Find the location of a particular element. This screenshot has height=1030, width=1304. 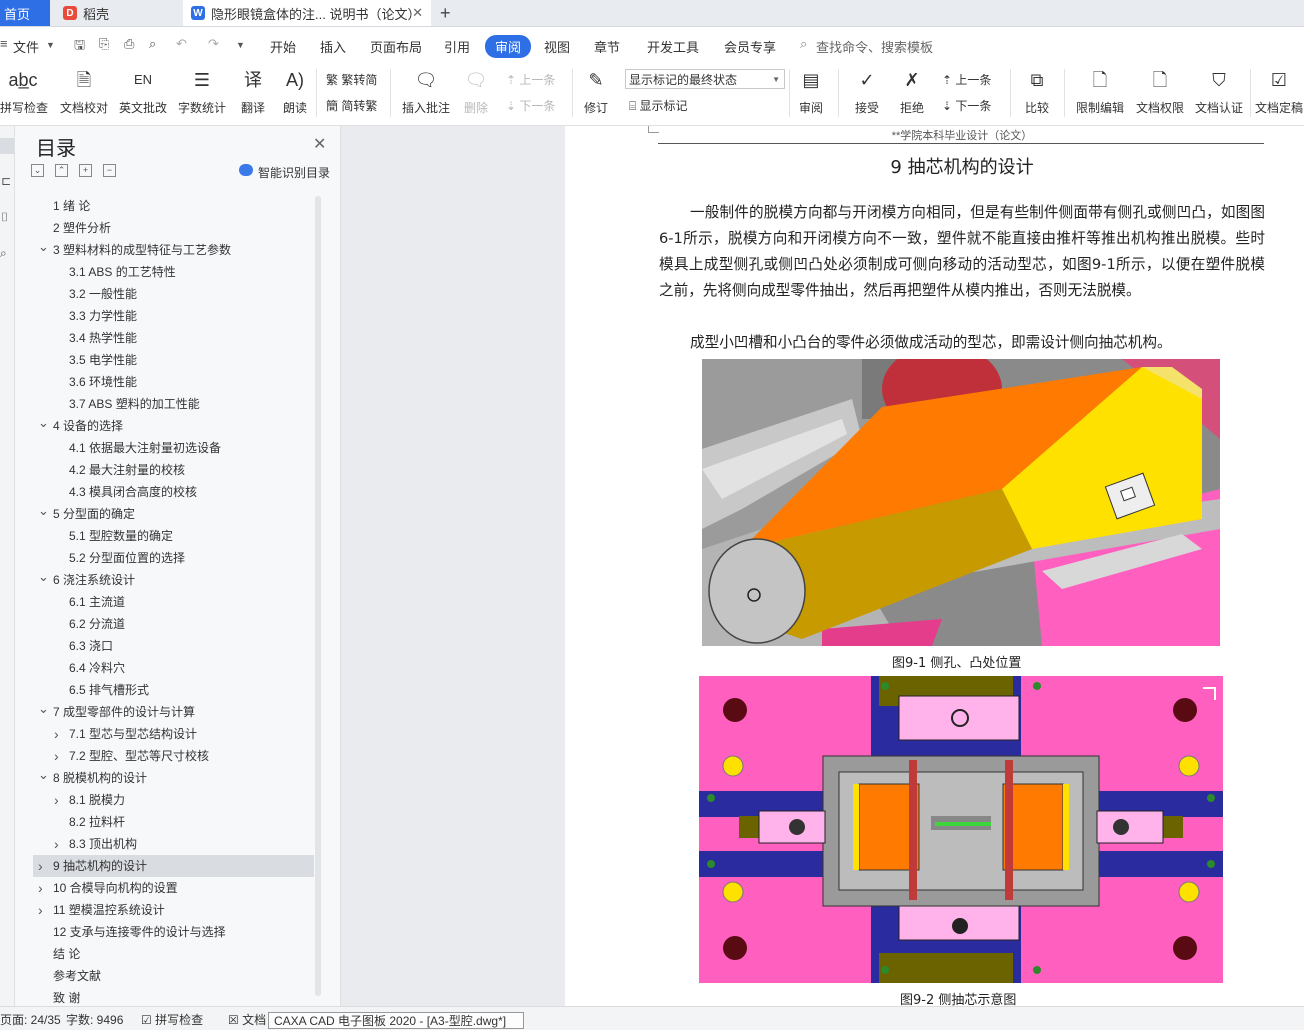

simp-to-trad-button: 簡 简转繁 is located at coordinates (351, 105).